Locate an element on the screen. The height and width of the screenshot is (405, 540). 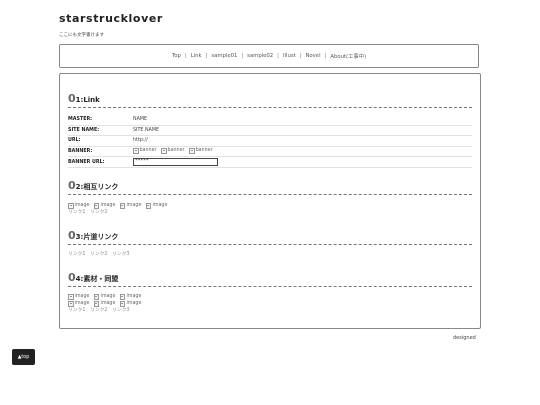
site-name-value: SITE NAME is located at coordinates (302, 131).